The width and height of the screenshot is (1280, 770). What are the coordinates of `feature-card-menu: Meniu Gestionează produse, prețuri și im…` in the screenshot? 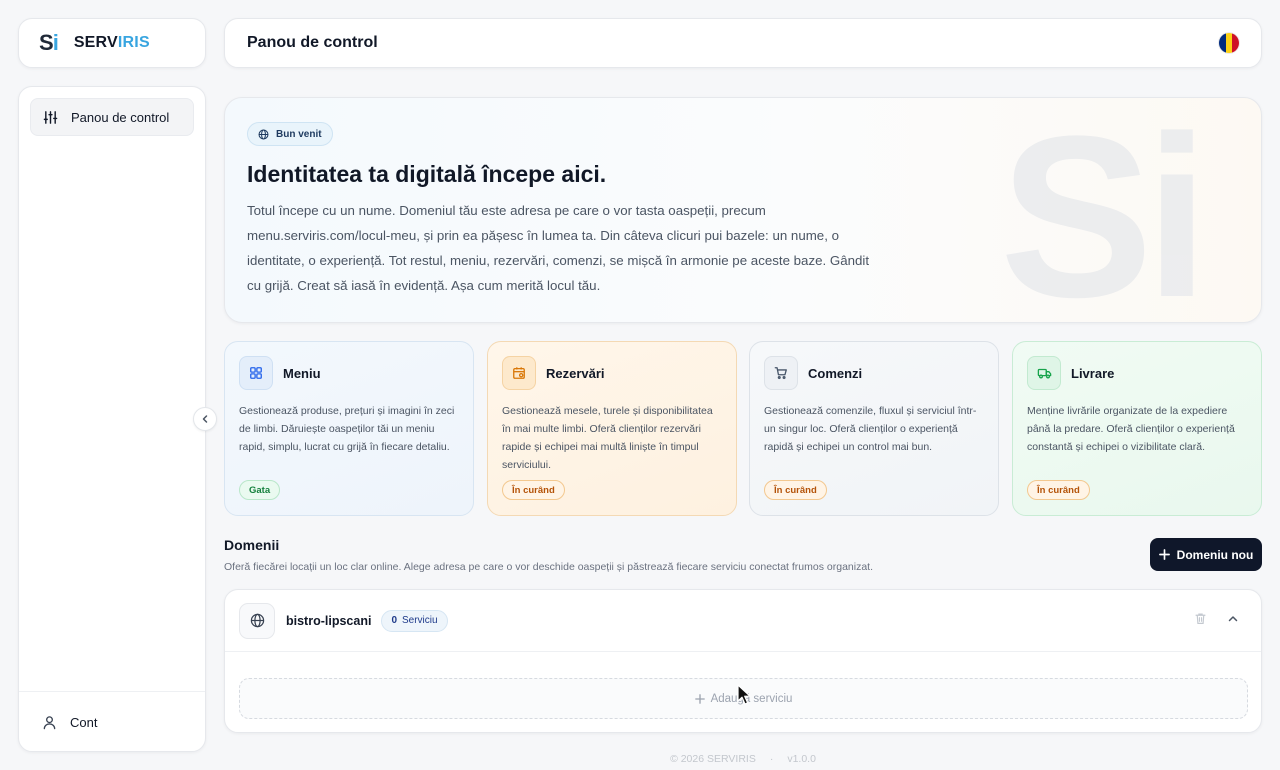 It's located at (349, 428).